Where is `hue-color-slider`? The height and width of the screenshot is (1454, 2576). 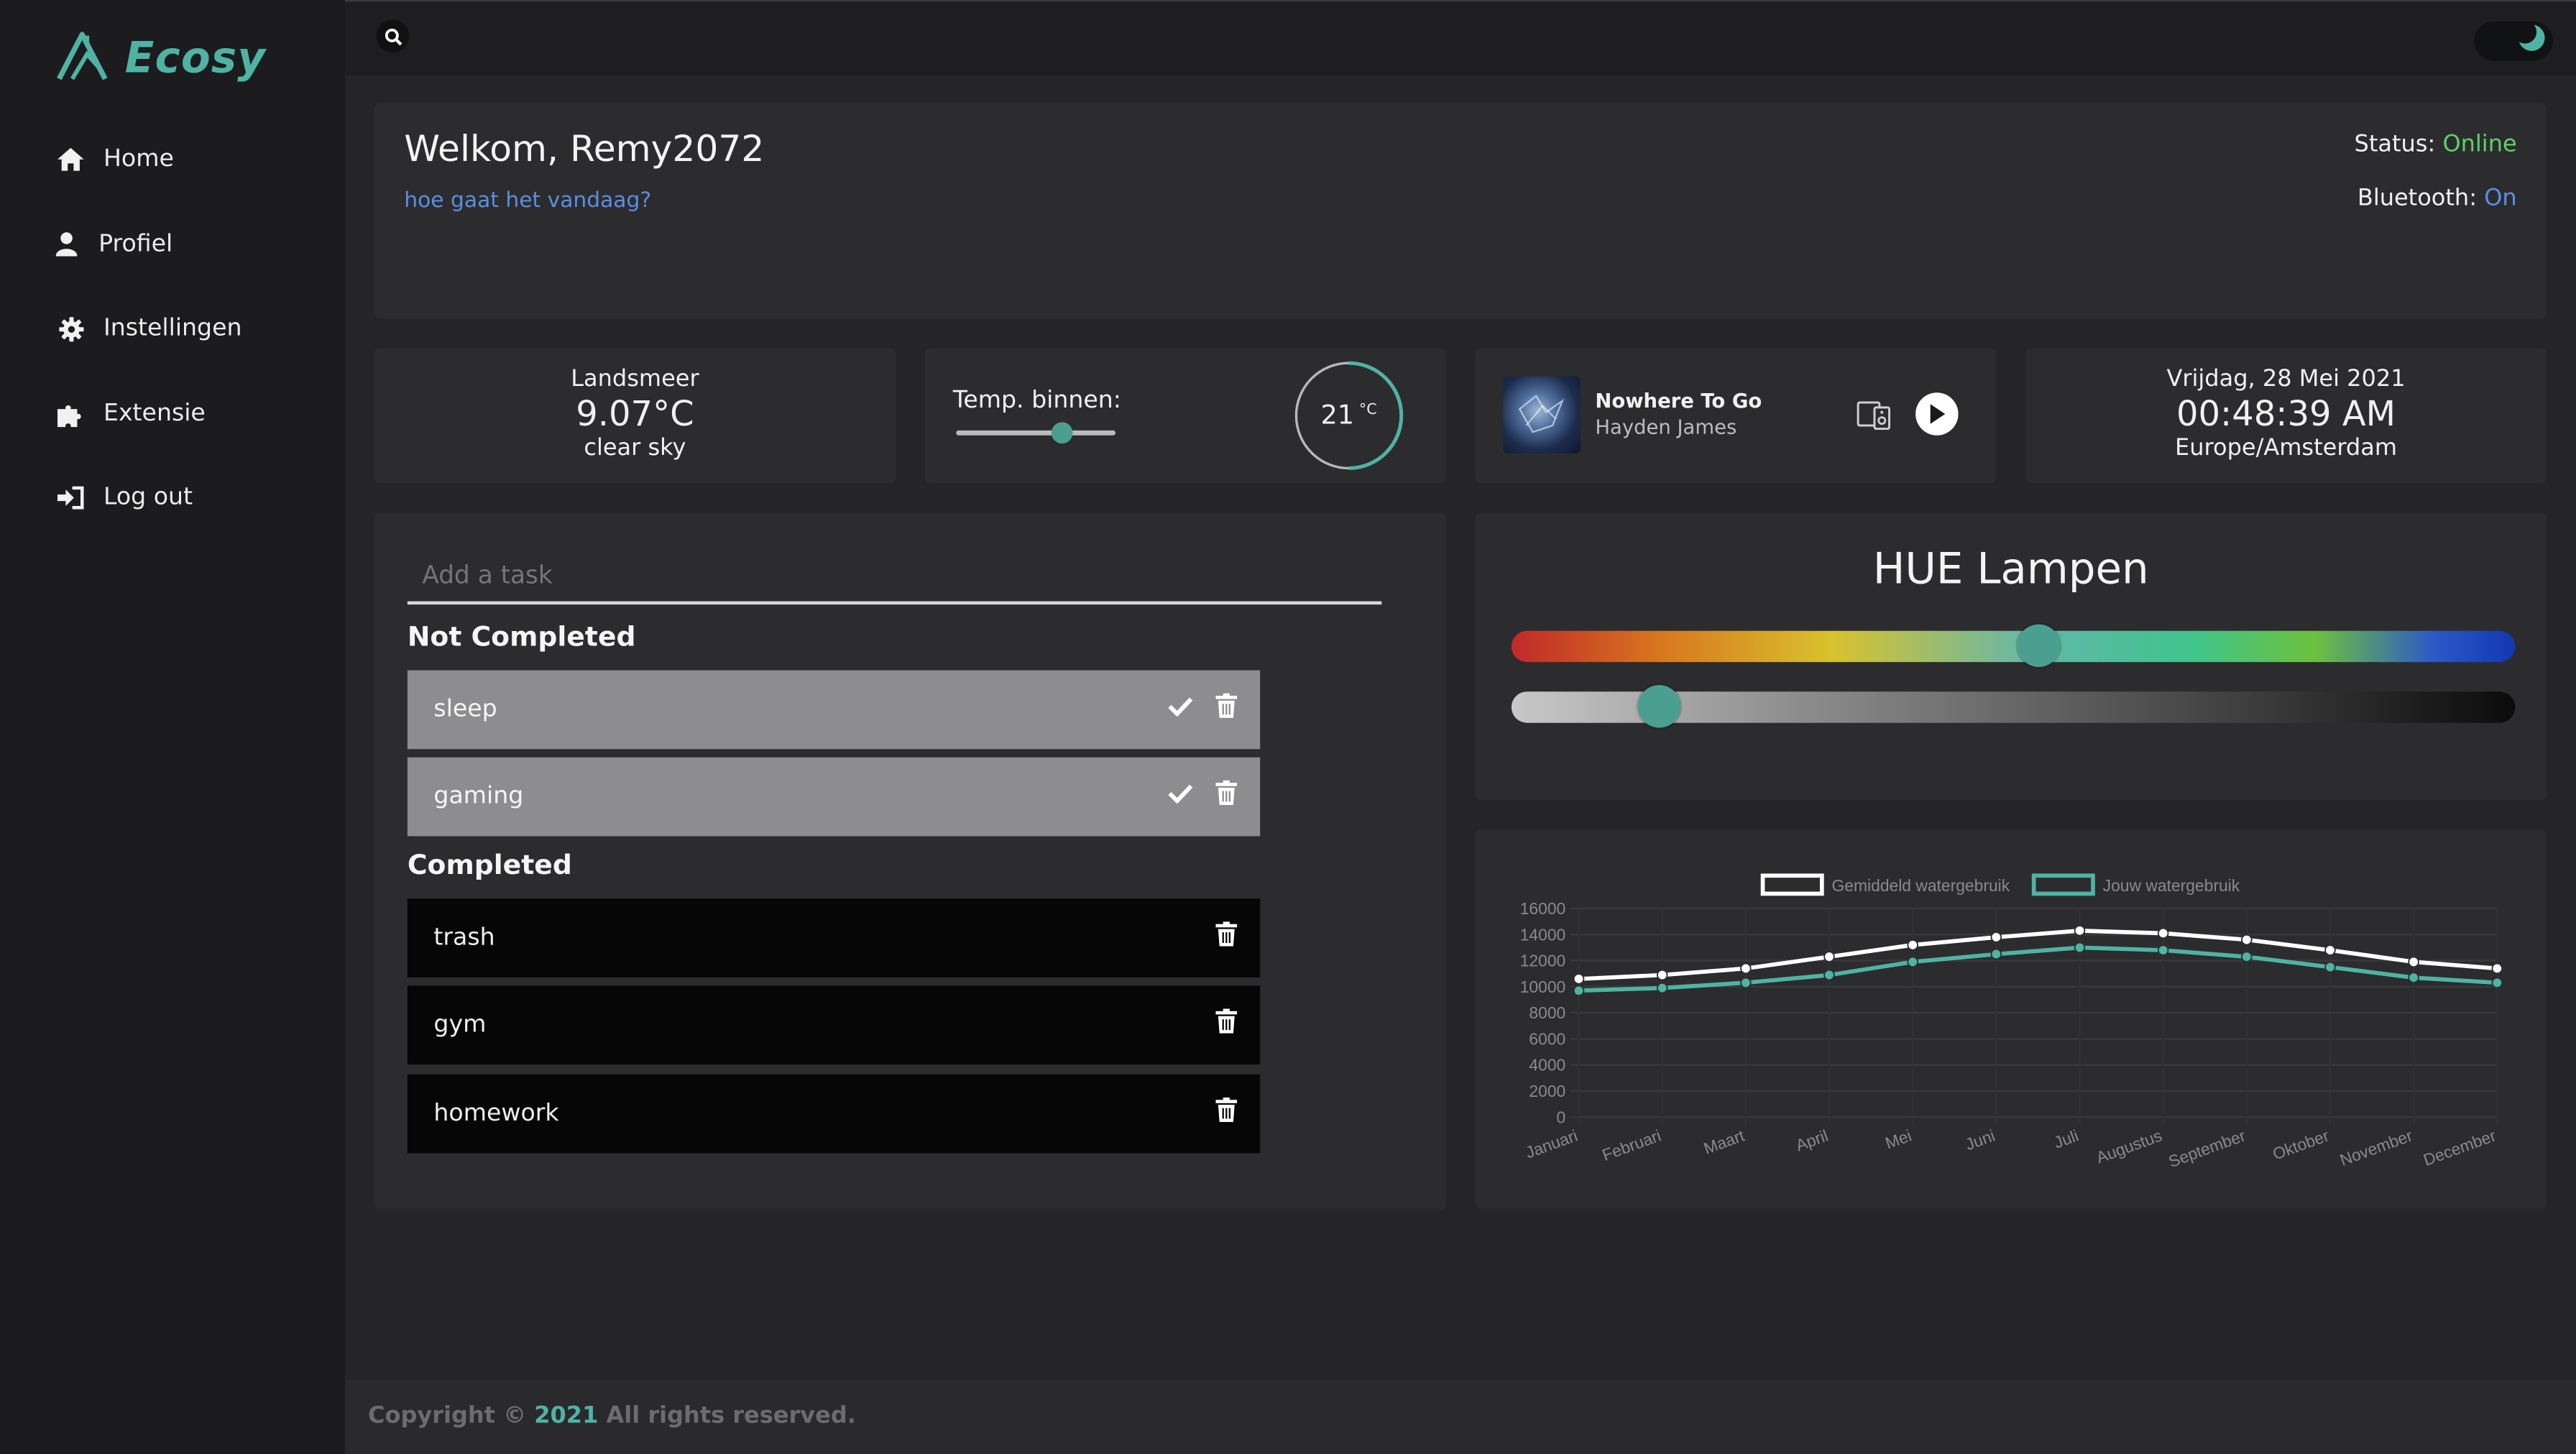 hue-color-slider is located at coordinates (2013, 646).